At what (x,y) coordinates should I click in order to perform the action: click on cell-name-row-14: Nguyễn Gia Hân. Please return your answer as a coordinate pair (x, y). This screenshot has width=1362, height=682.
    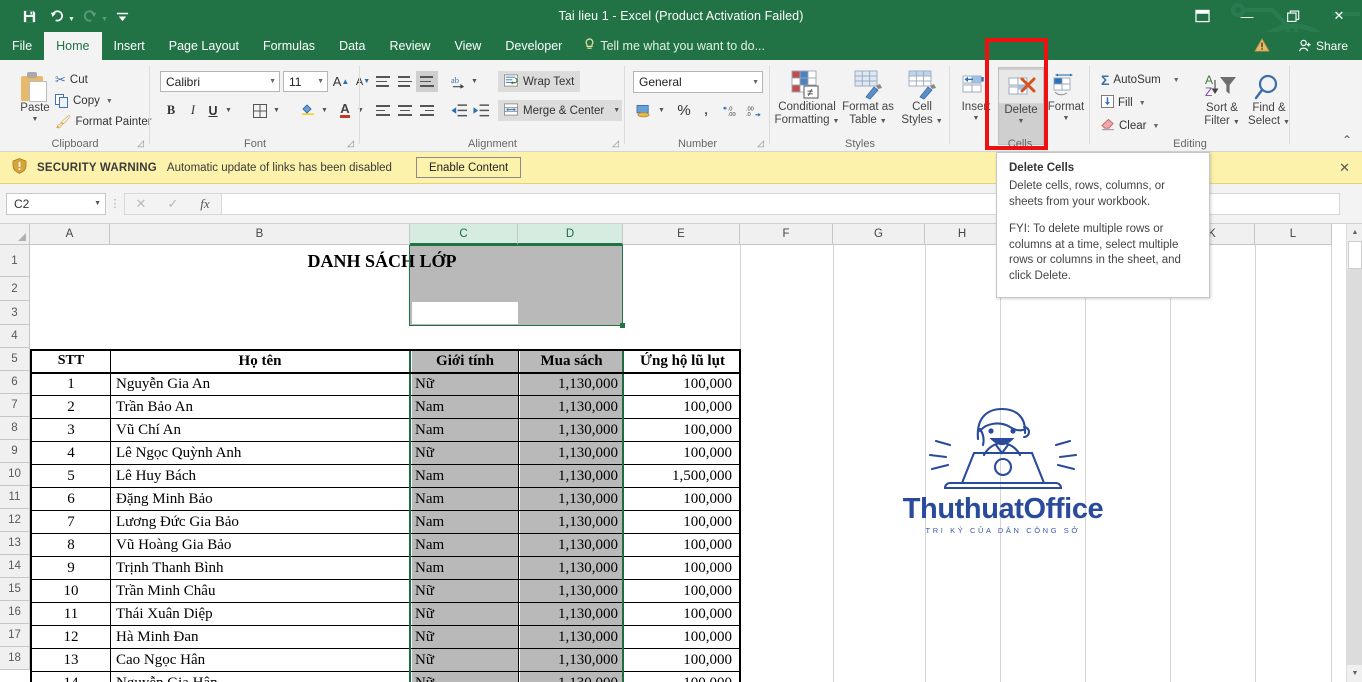
    Looking at the image, I should click on (260, 677).